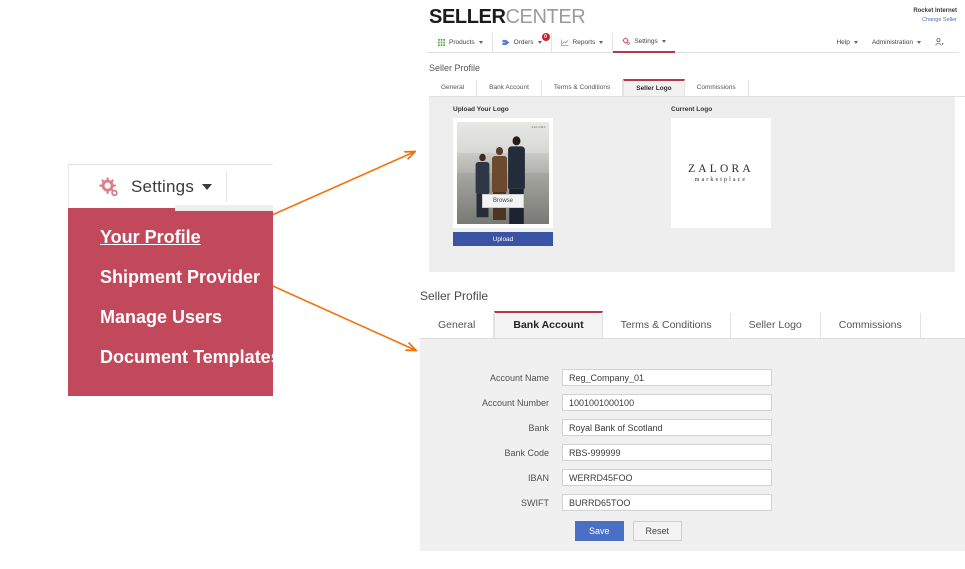  Describe the element at coordinates (503, 201) in the screenshot. I see `browse-button: Browse` at that location.